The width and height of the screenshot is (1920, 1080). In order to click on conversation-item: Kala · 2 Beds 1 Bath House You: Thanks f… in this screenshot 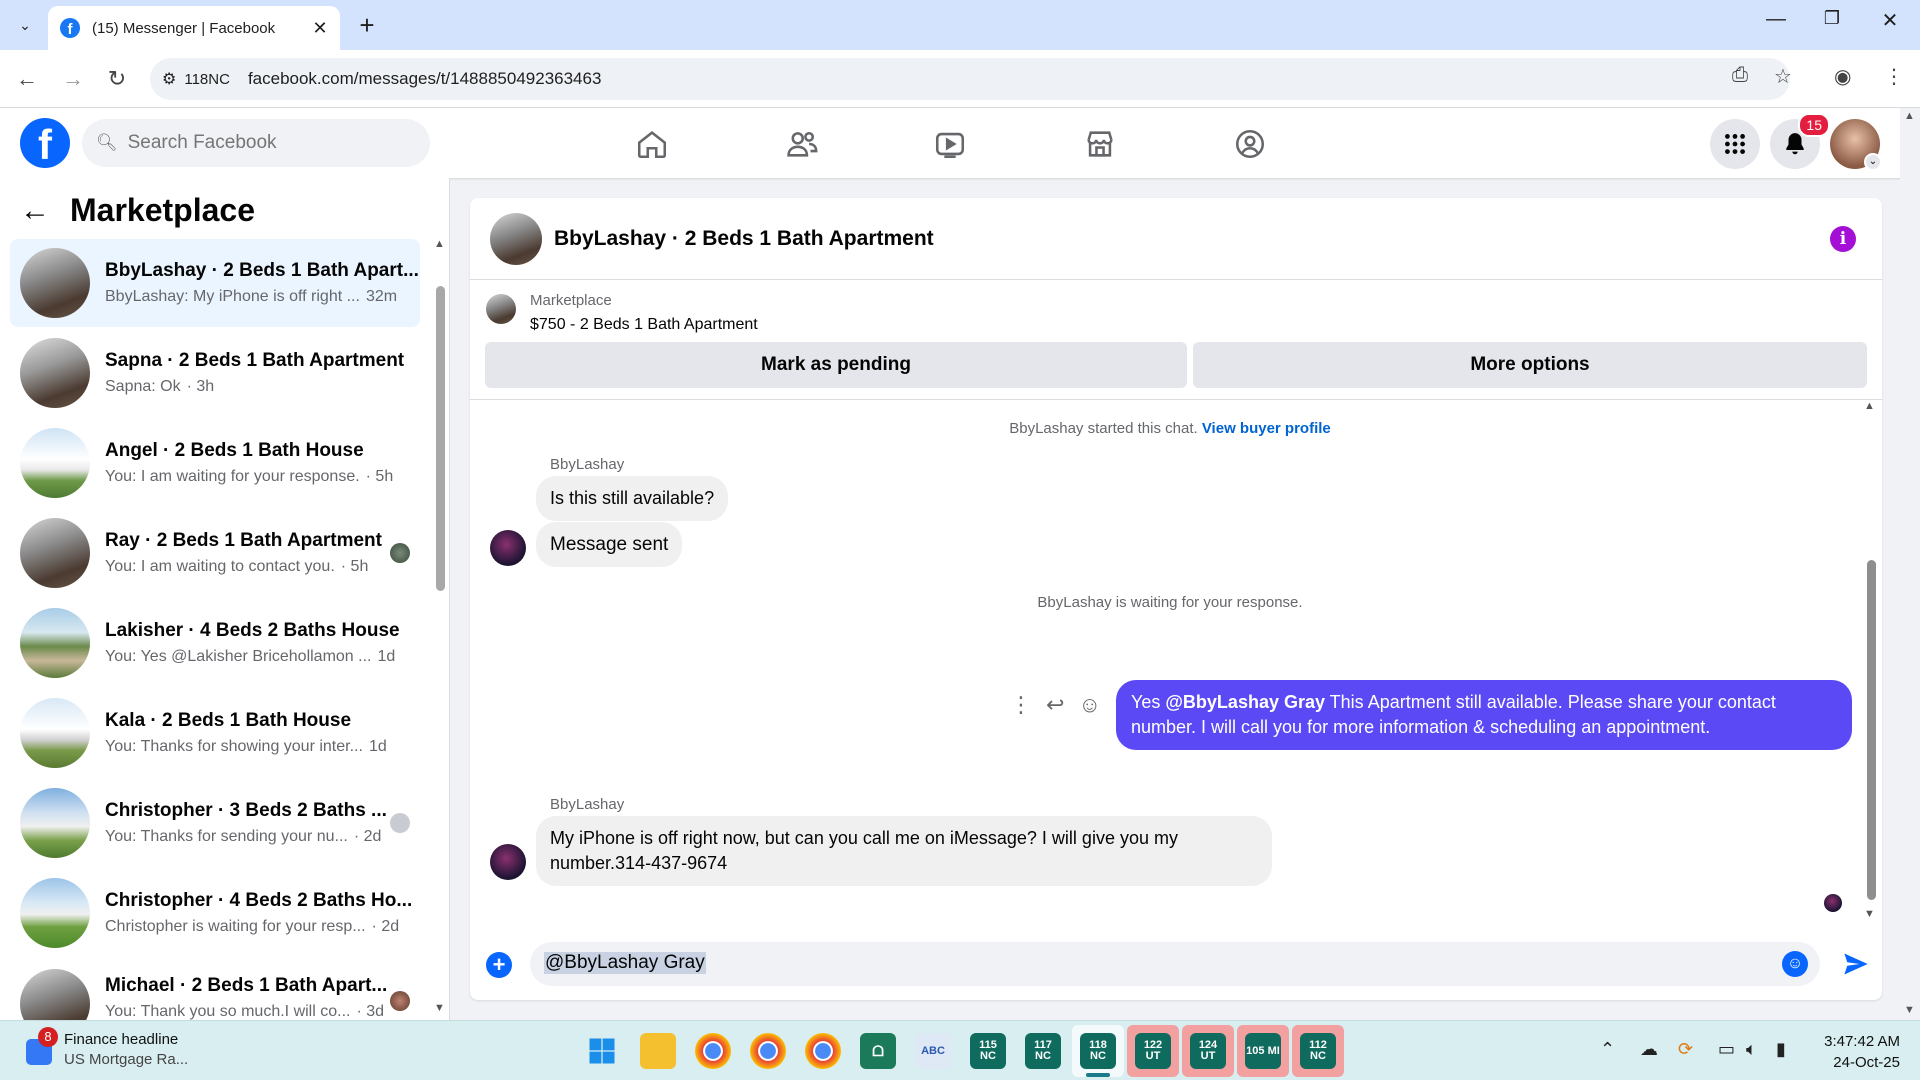, I will do `click(215, 733)`.